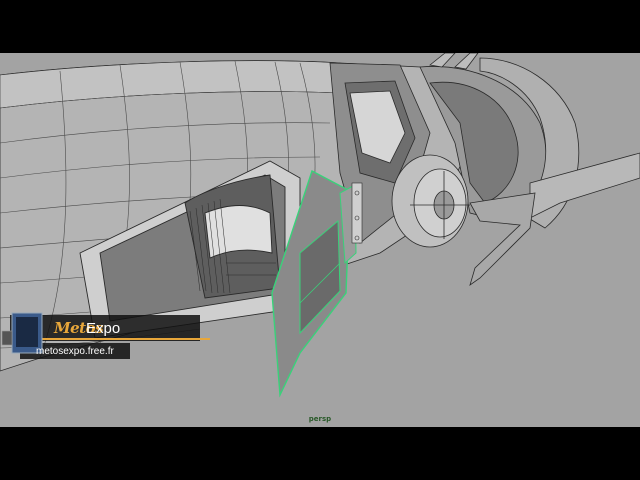 The image size is (640, 480). Describe the element at coordinates (75, 351) in the screenshot. I see `watermark-url: metosexpo.free.fr` at that location.